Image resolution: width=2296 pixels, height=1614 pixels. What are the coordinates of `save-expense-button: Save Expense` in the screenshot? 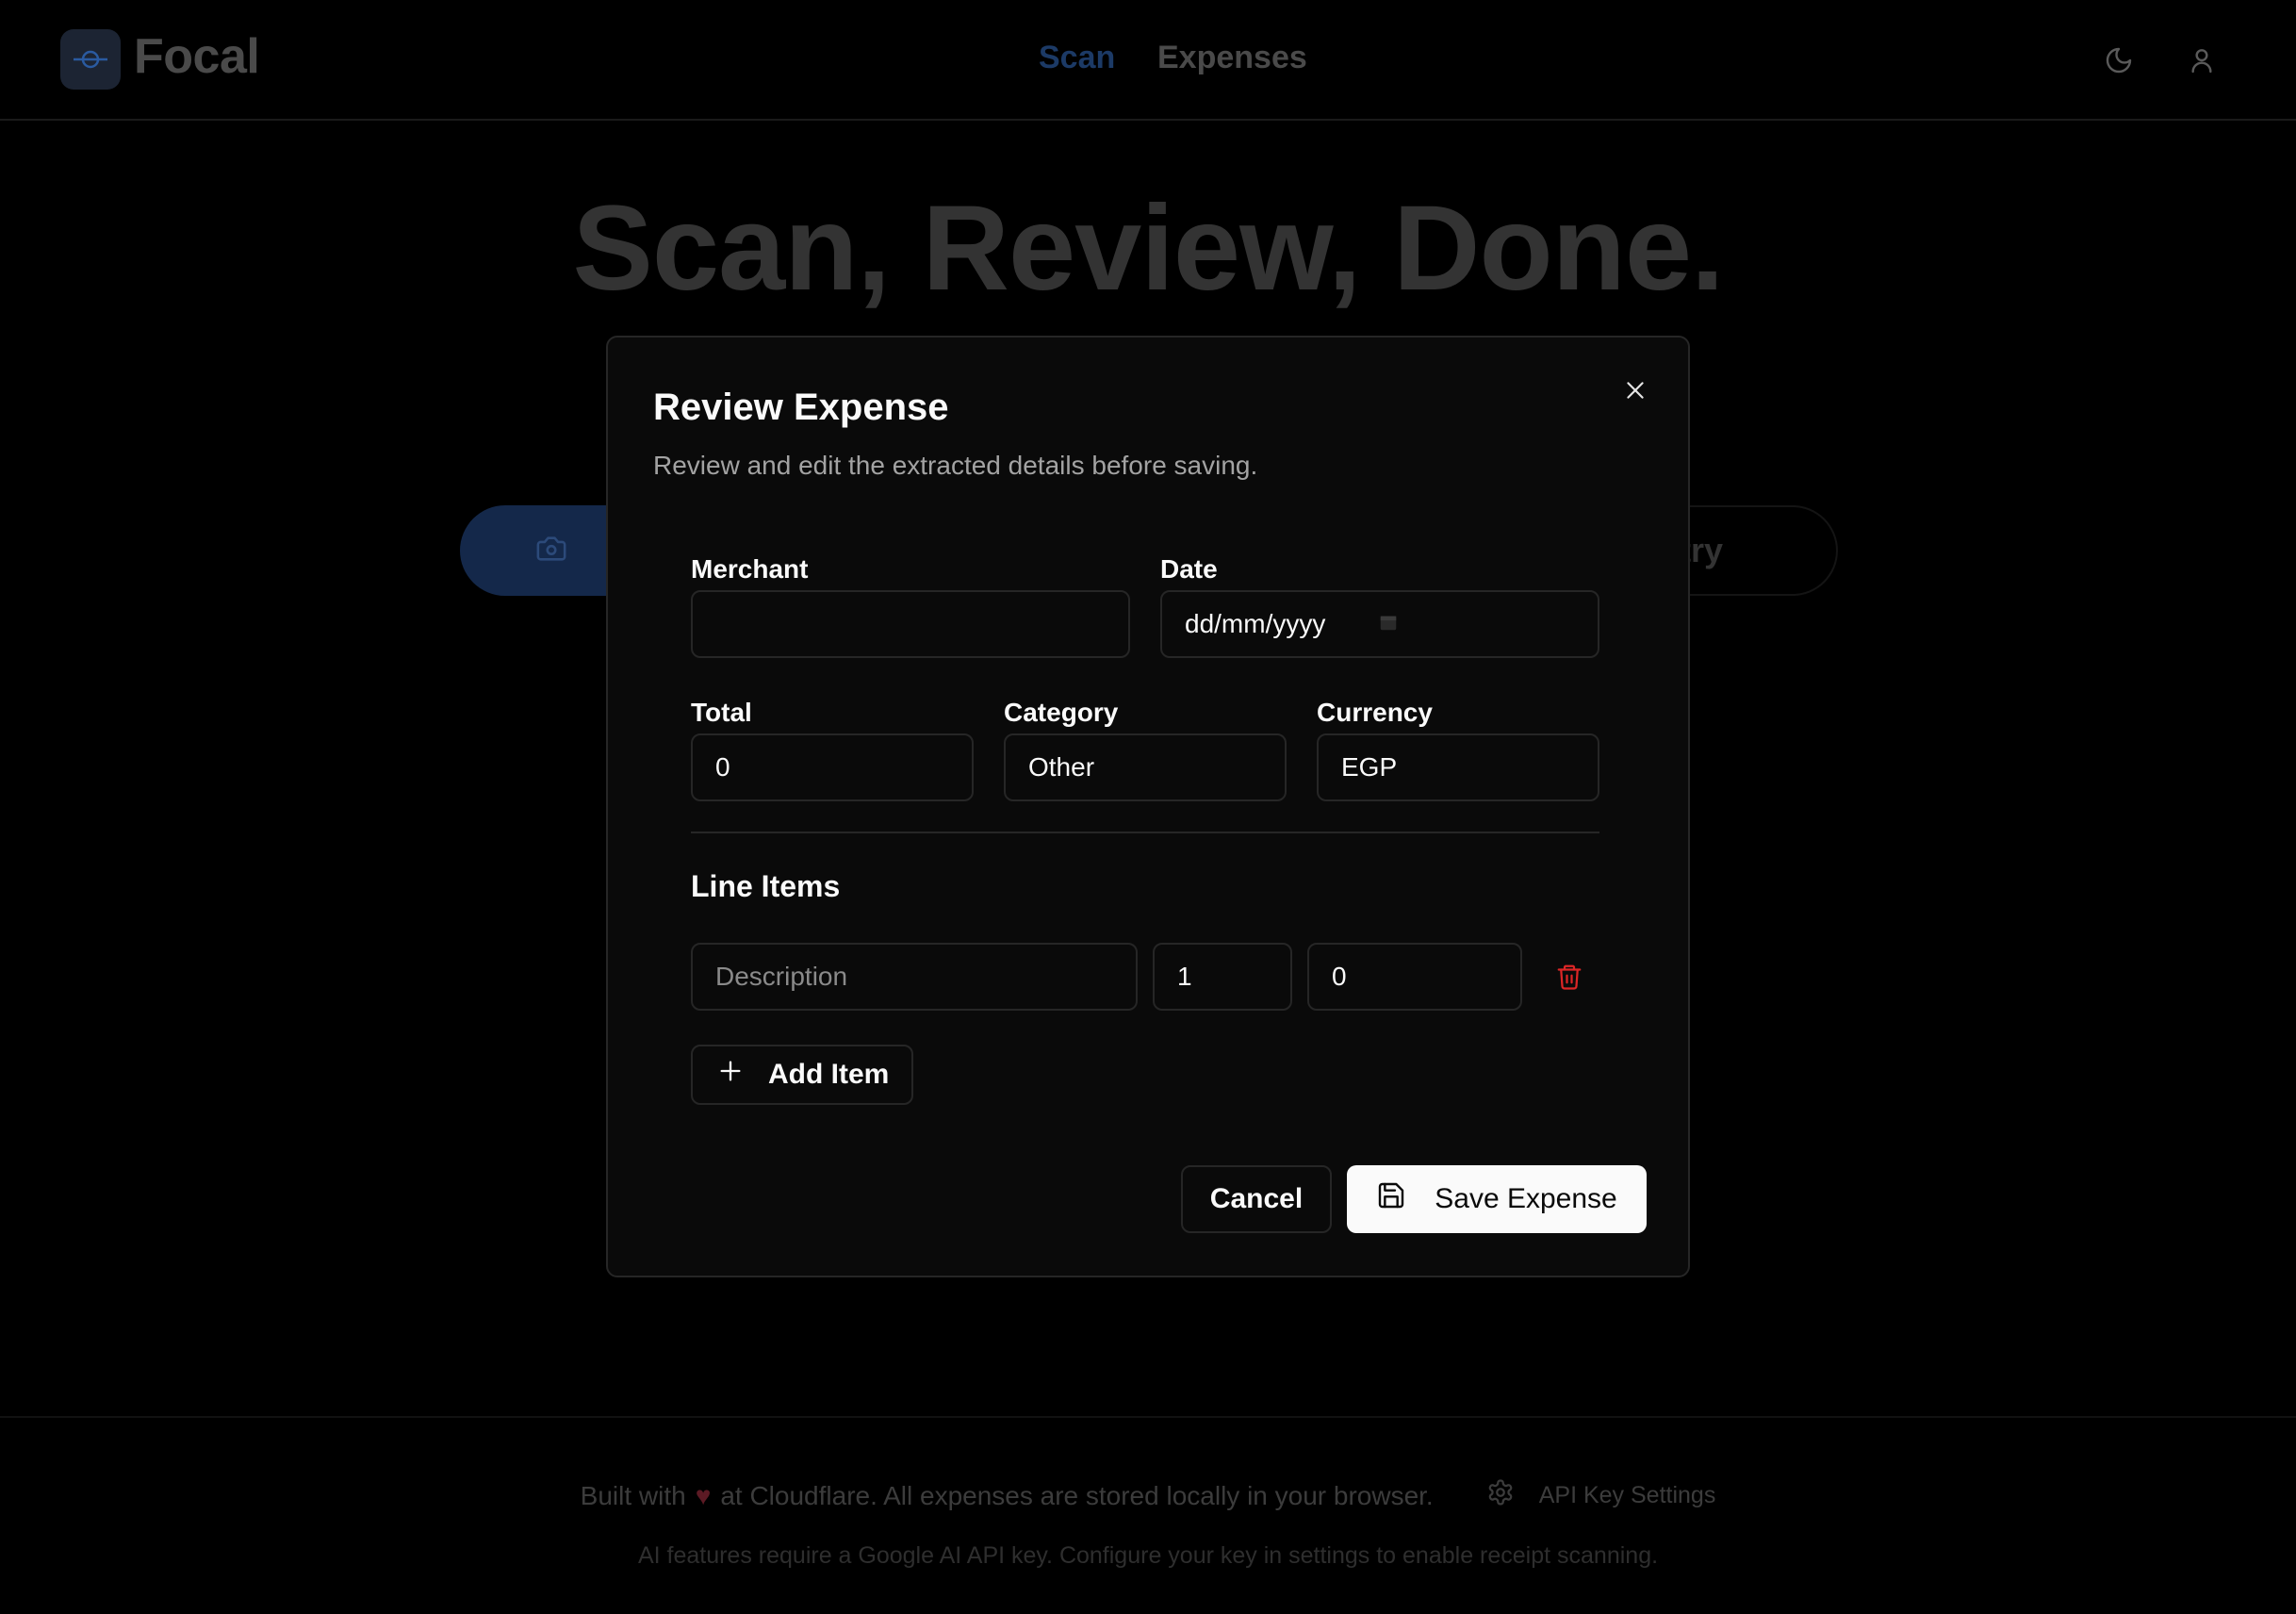 It's located at (1497, 1199).